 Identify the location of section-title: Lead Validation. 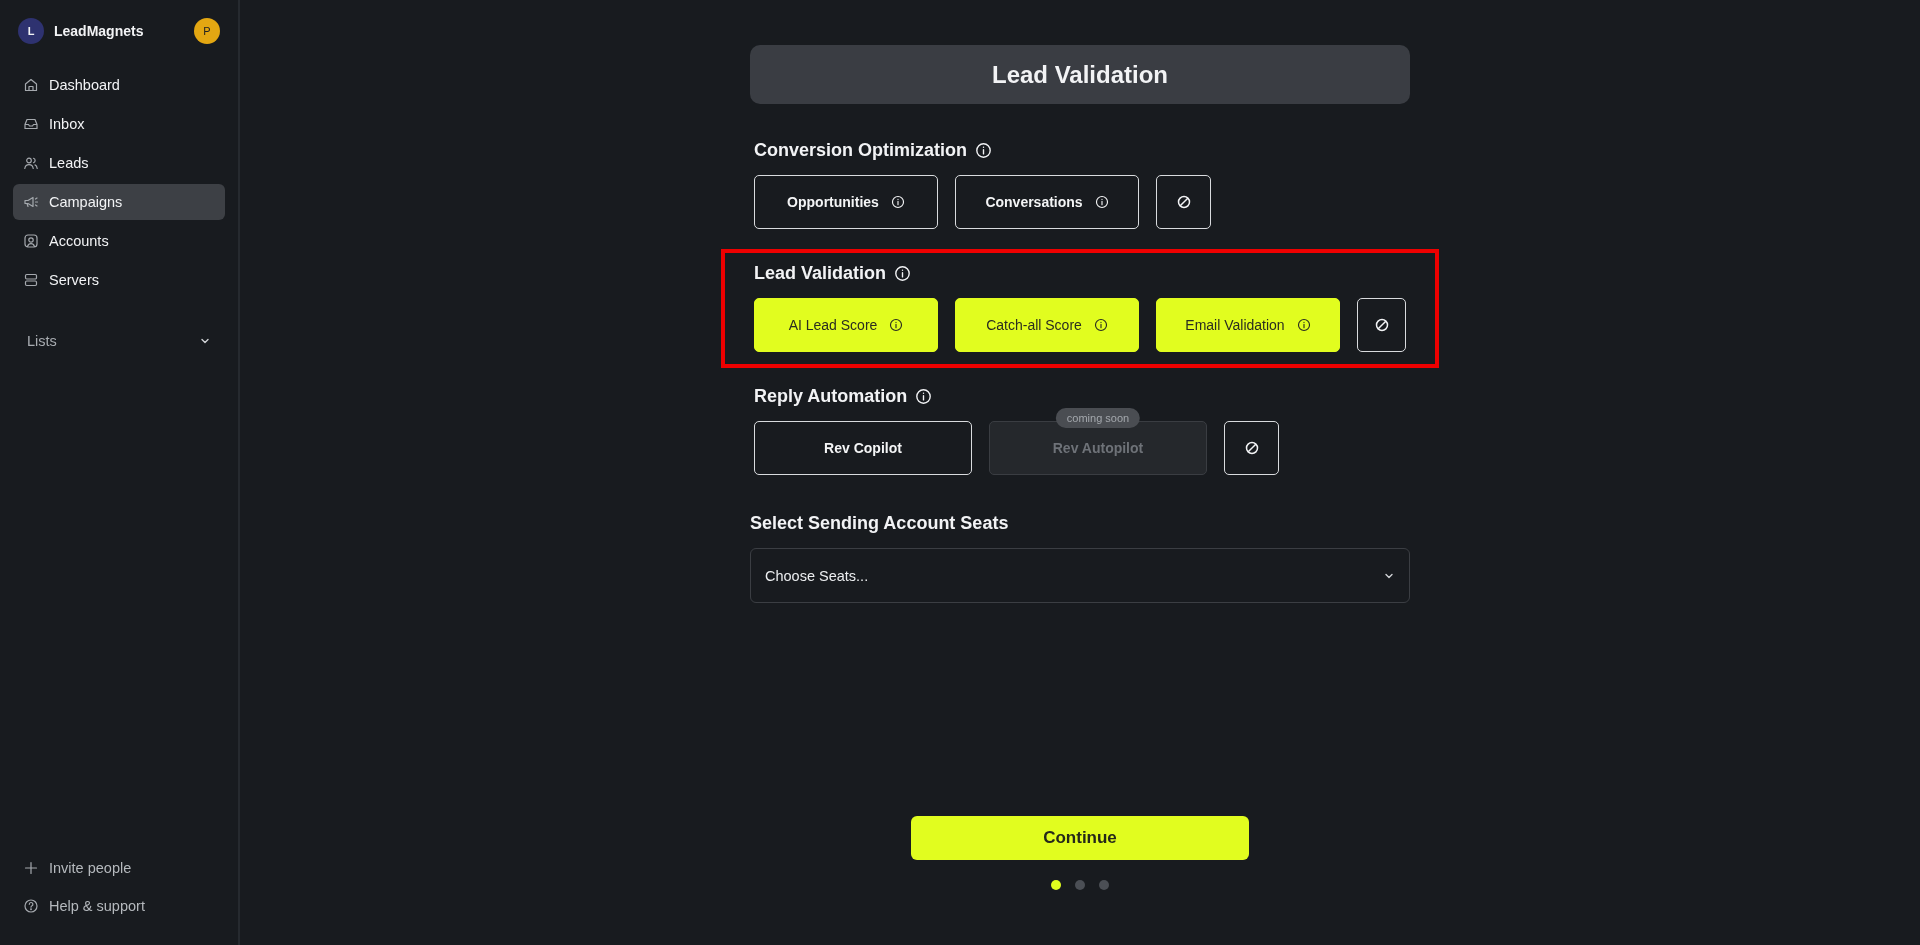
(820, 273).